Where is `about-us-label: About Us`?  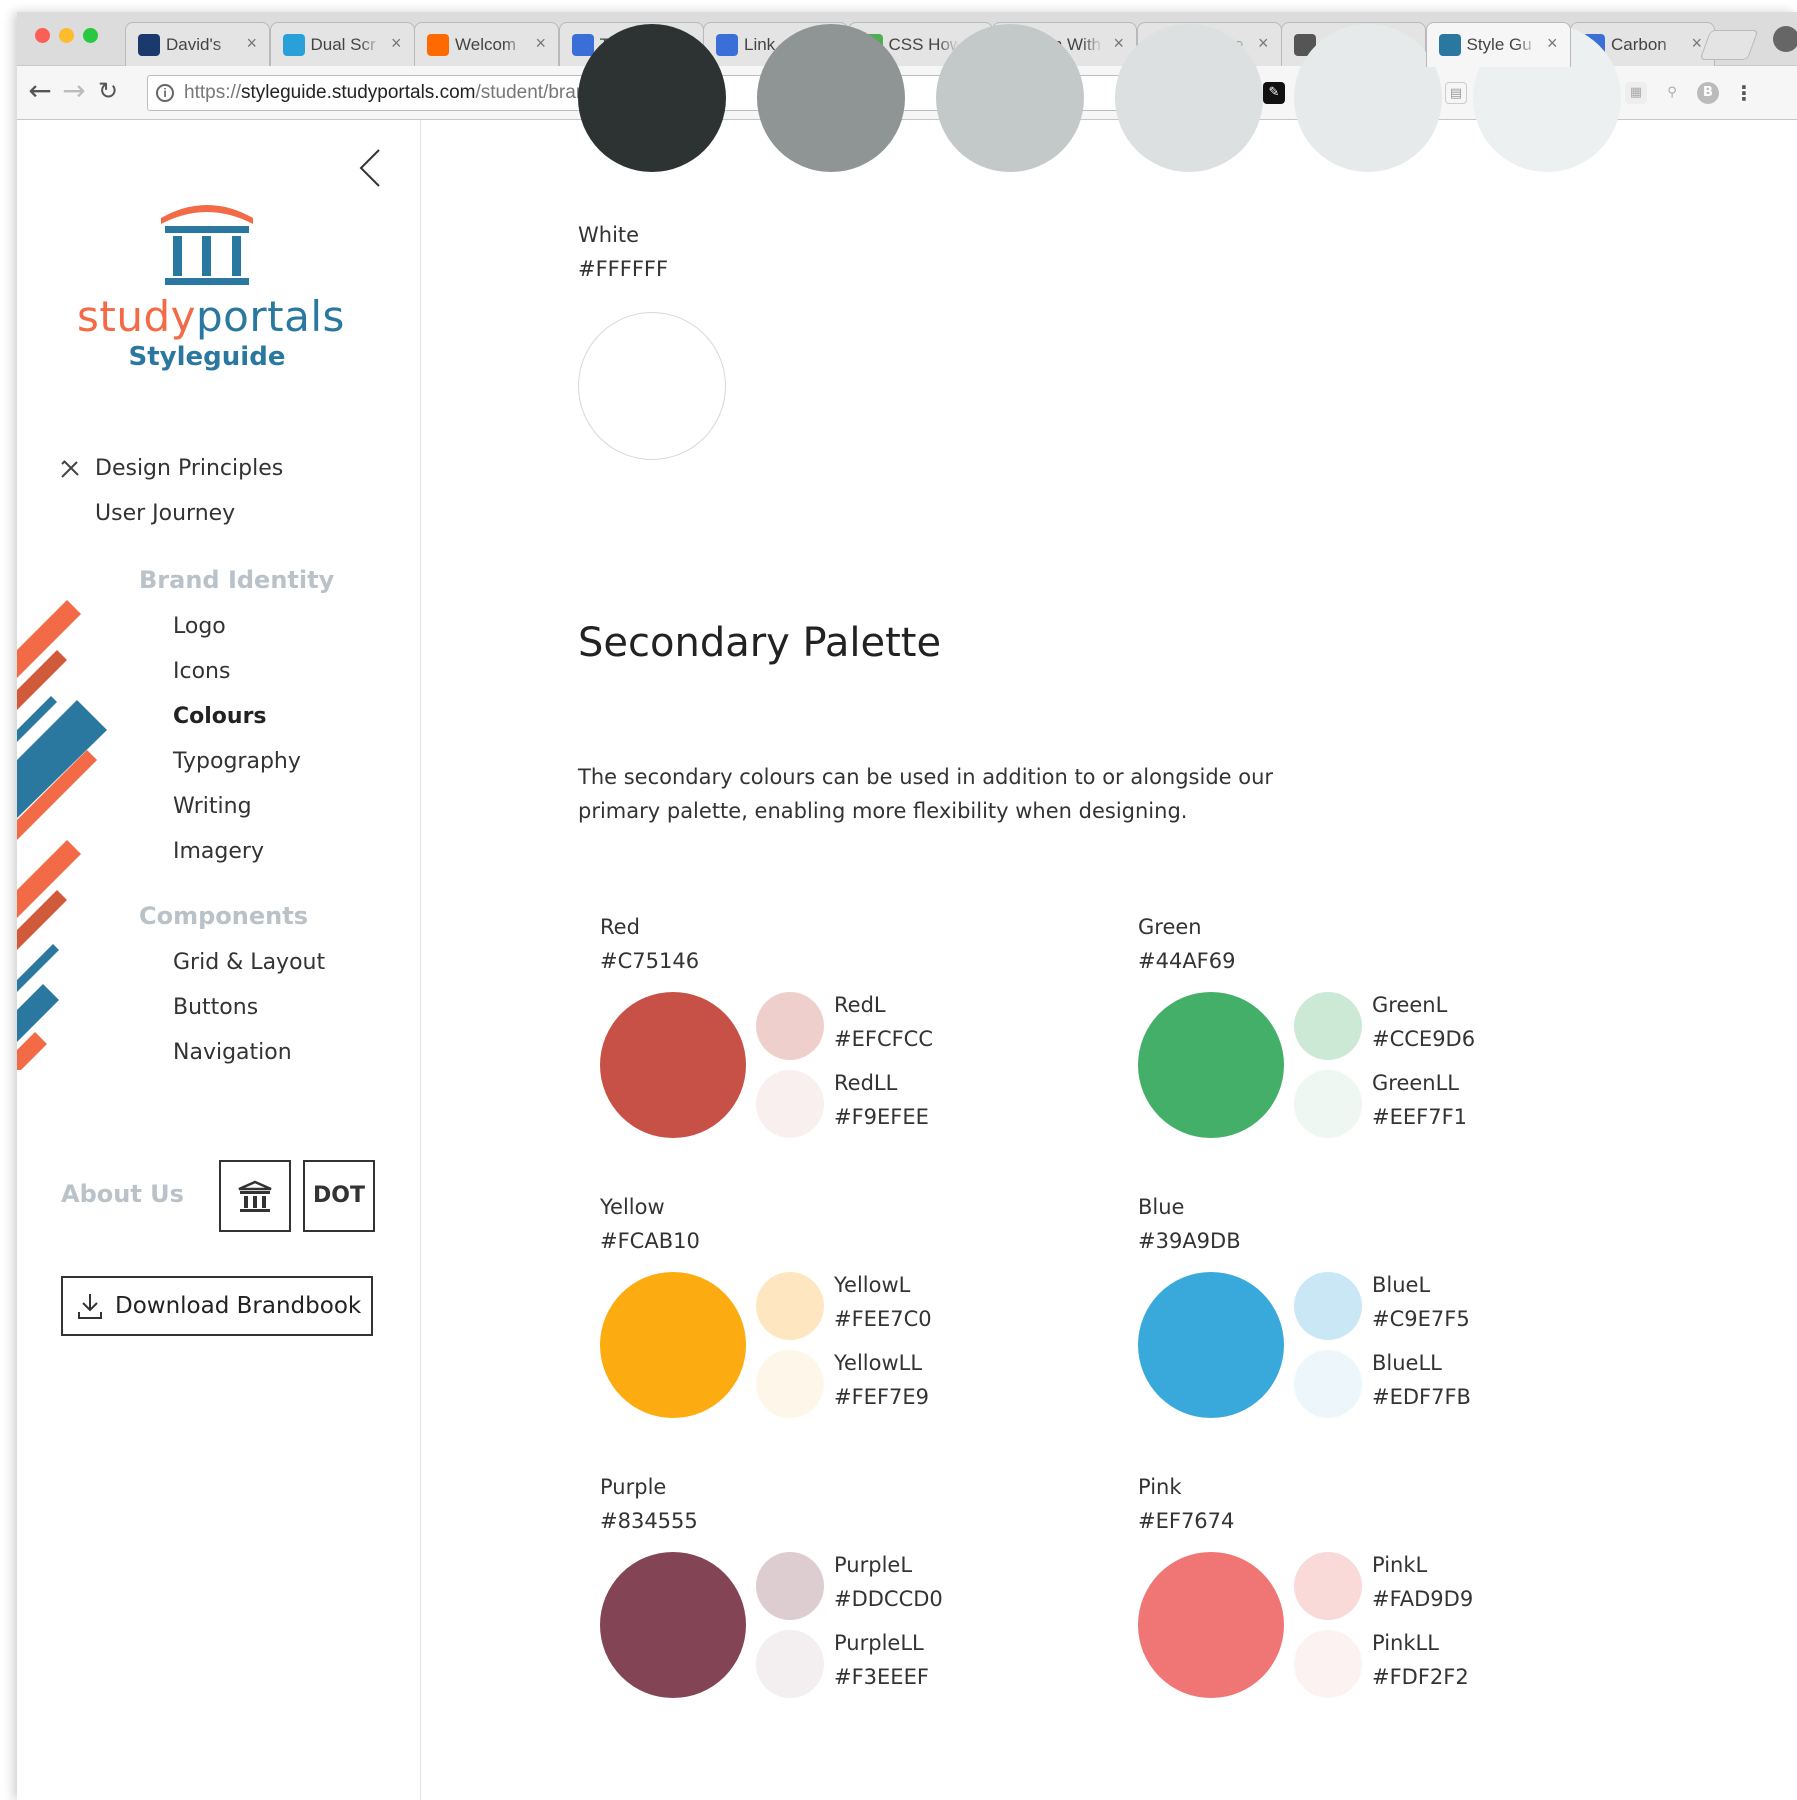 about-us-label: About Us is located at coordinates (122, 1194).